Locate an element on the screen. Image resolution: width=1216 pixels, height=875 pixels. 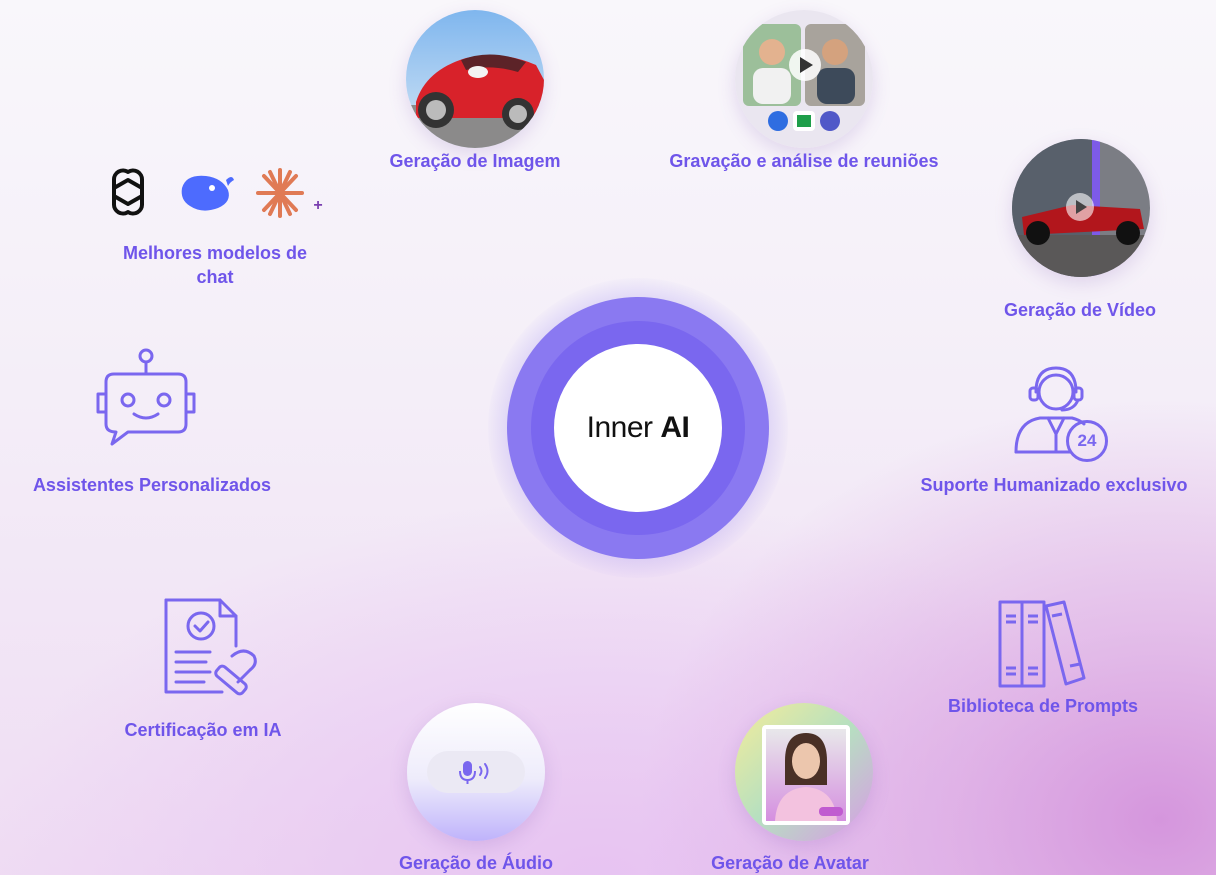
avatar-generation-thumbnail is located at coordinates (804, 772).